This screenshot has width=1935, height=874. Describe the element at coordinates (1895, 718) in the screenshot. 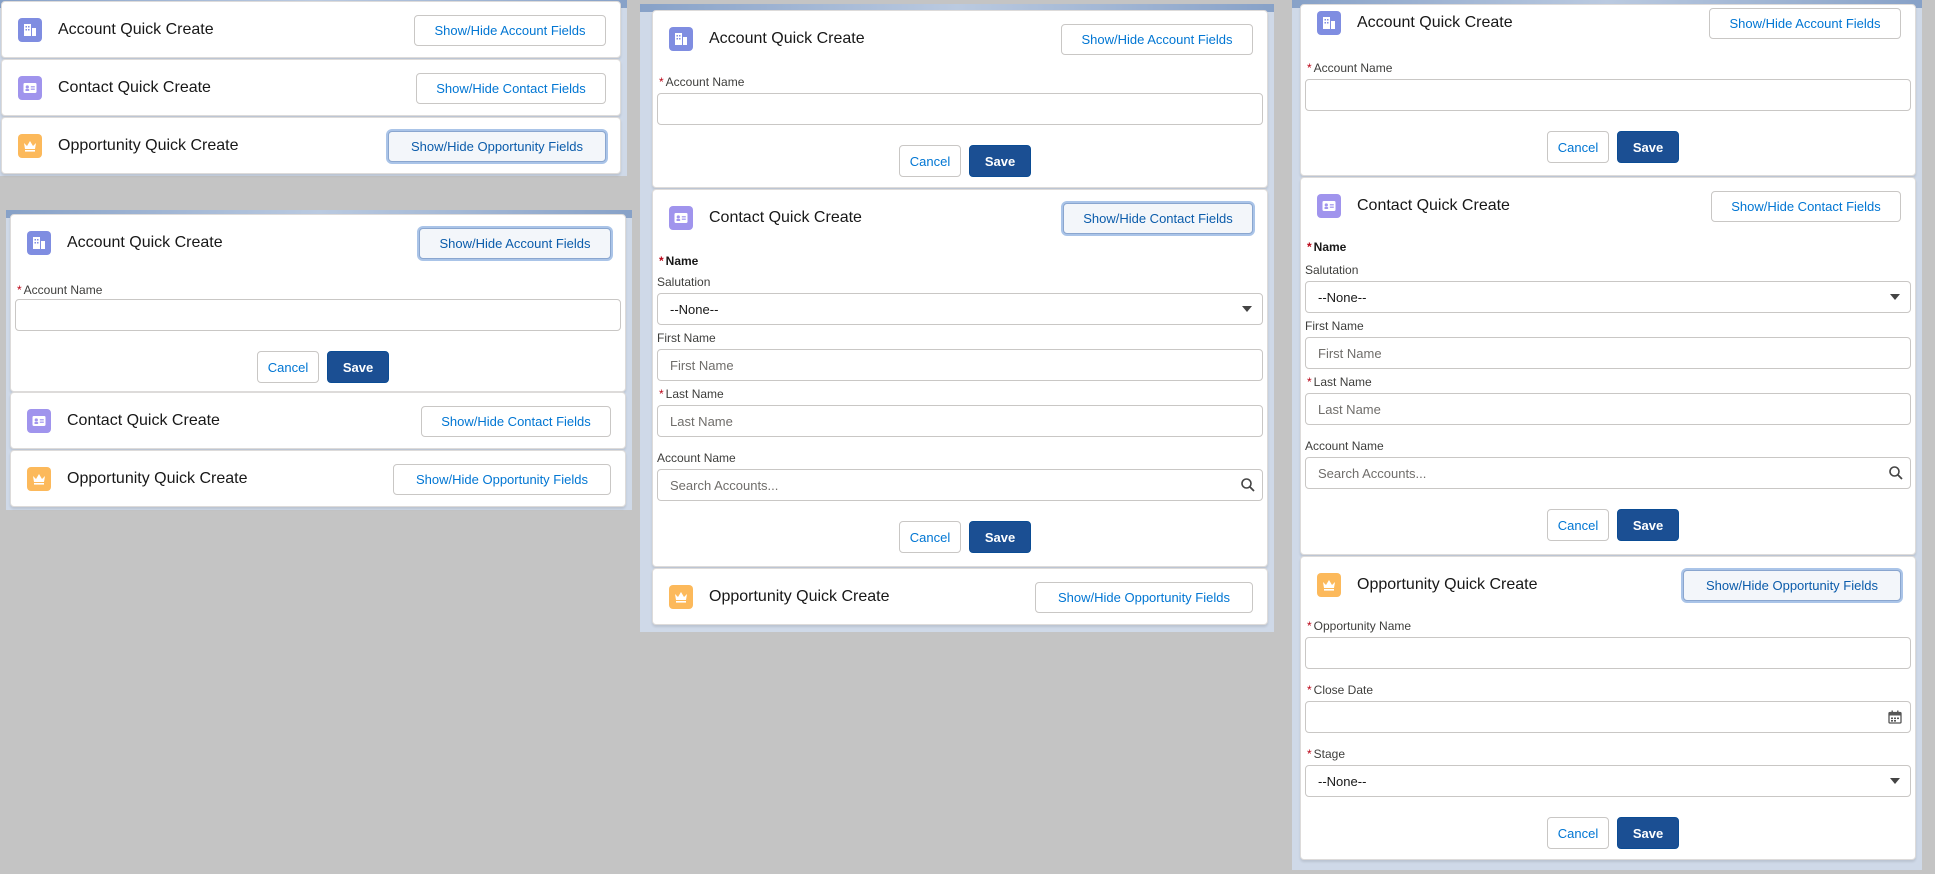

I see `calendar-icon` at that location.